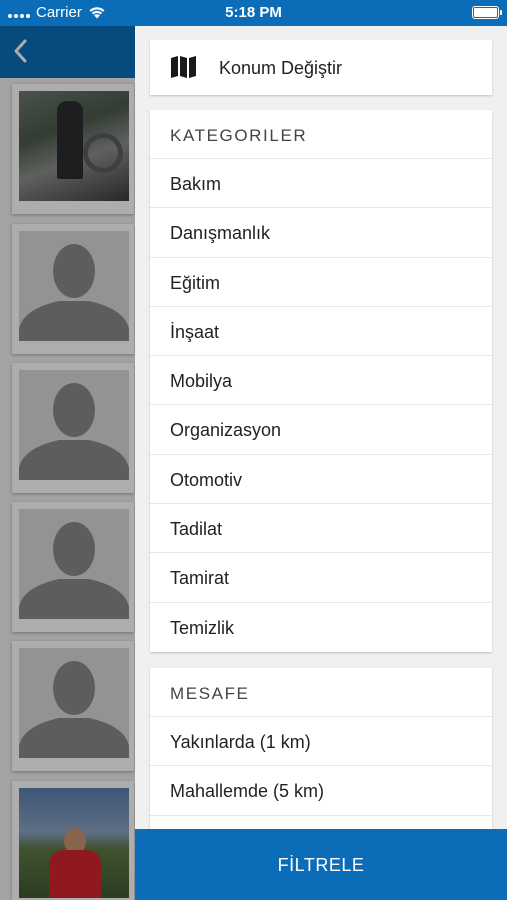  Describe the element at coordinates (281, 68) in the screenshot. I see `change-location-label: Konum Değiştir` at that location.